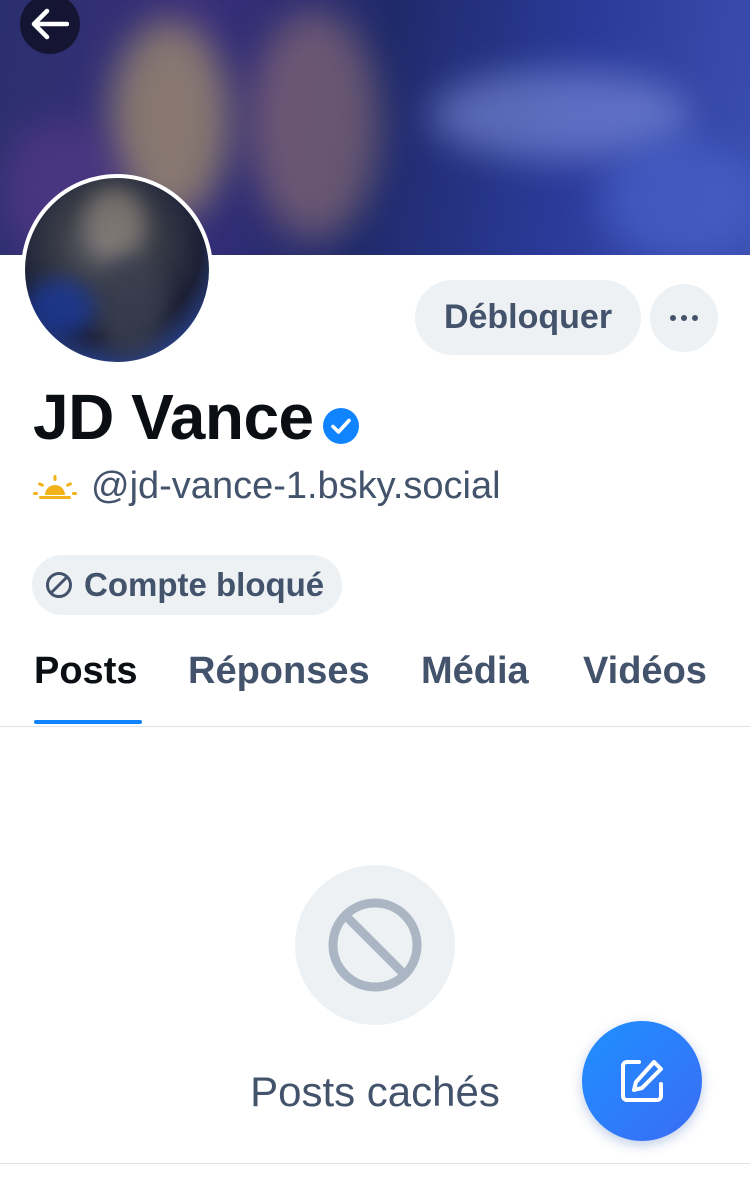  Describe the element at coordinates (528, 317) in the screenshot. I see `unblock-button: Débloquer` at that location.